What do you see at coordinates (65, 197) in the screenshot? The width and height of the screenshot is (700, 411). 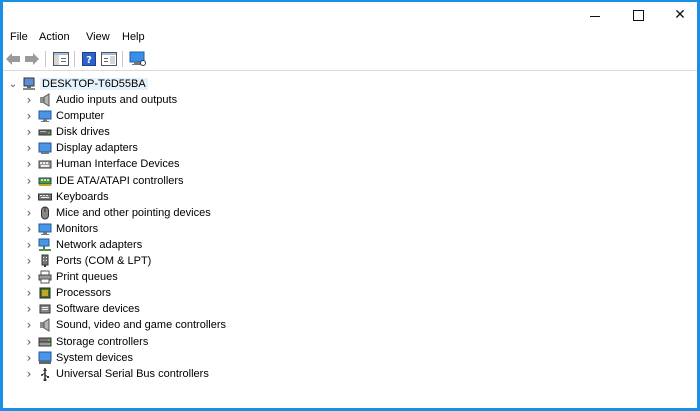 I see `tree-category: › Keyboards` at bounding box center [65, 197].